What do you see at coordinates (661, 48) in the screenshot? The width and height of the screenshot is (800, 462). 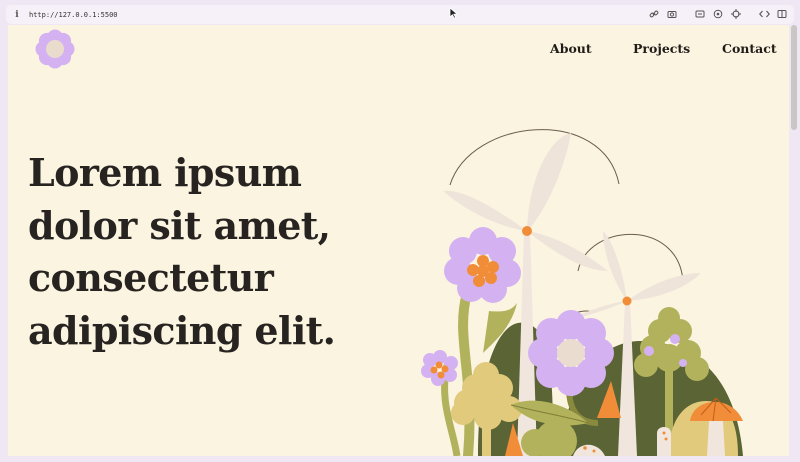 I see `nav-projects-link: Projects` at bounding box center [661, 48].